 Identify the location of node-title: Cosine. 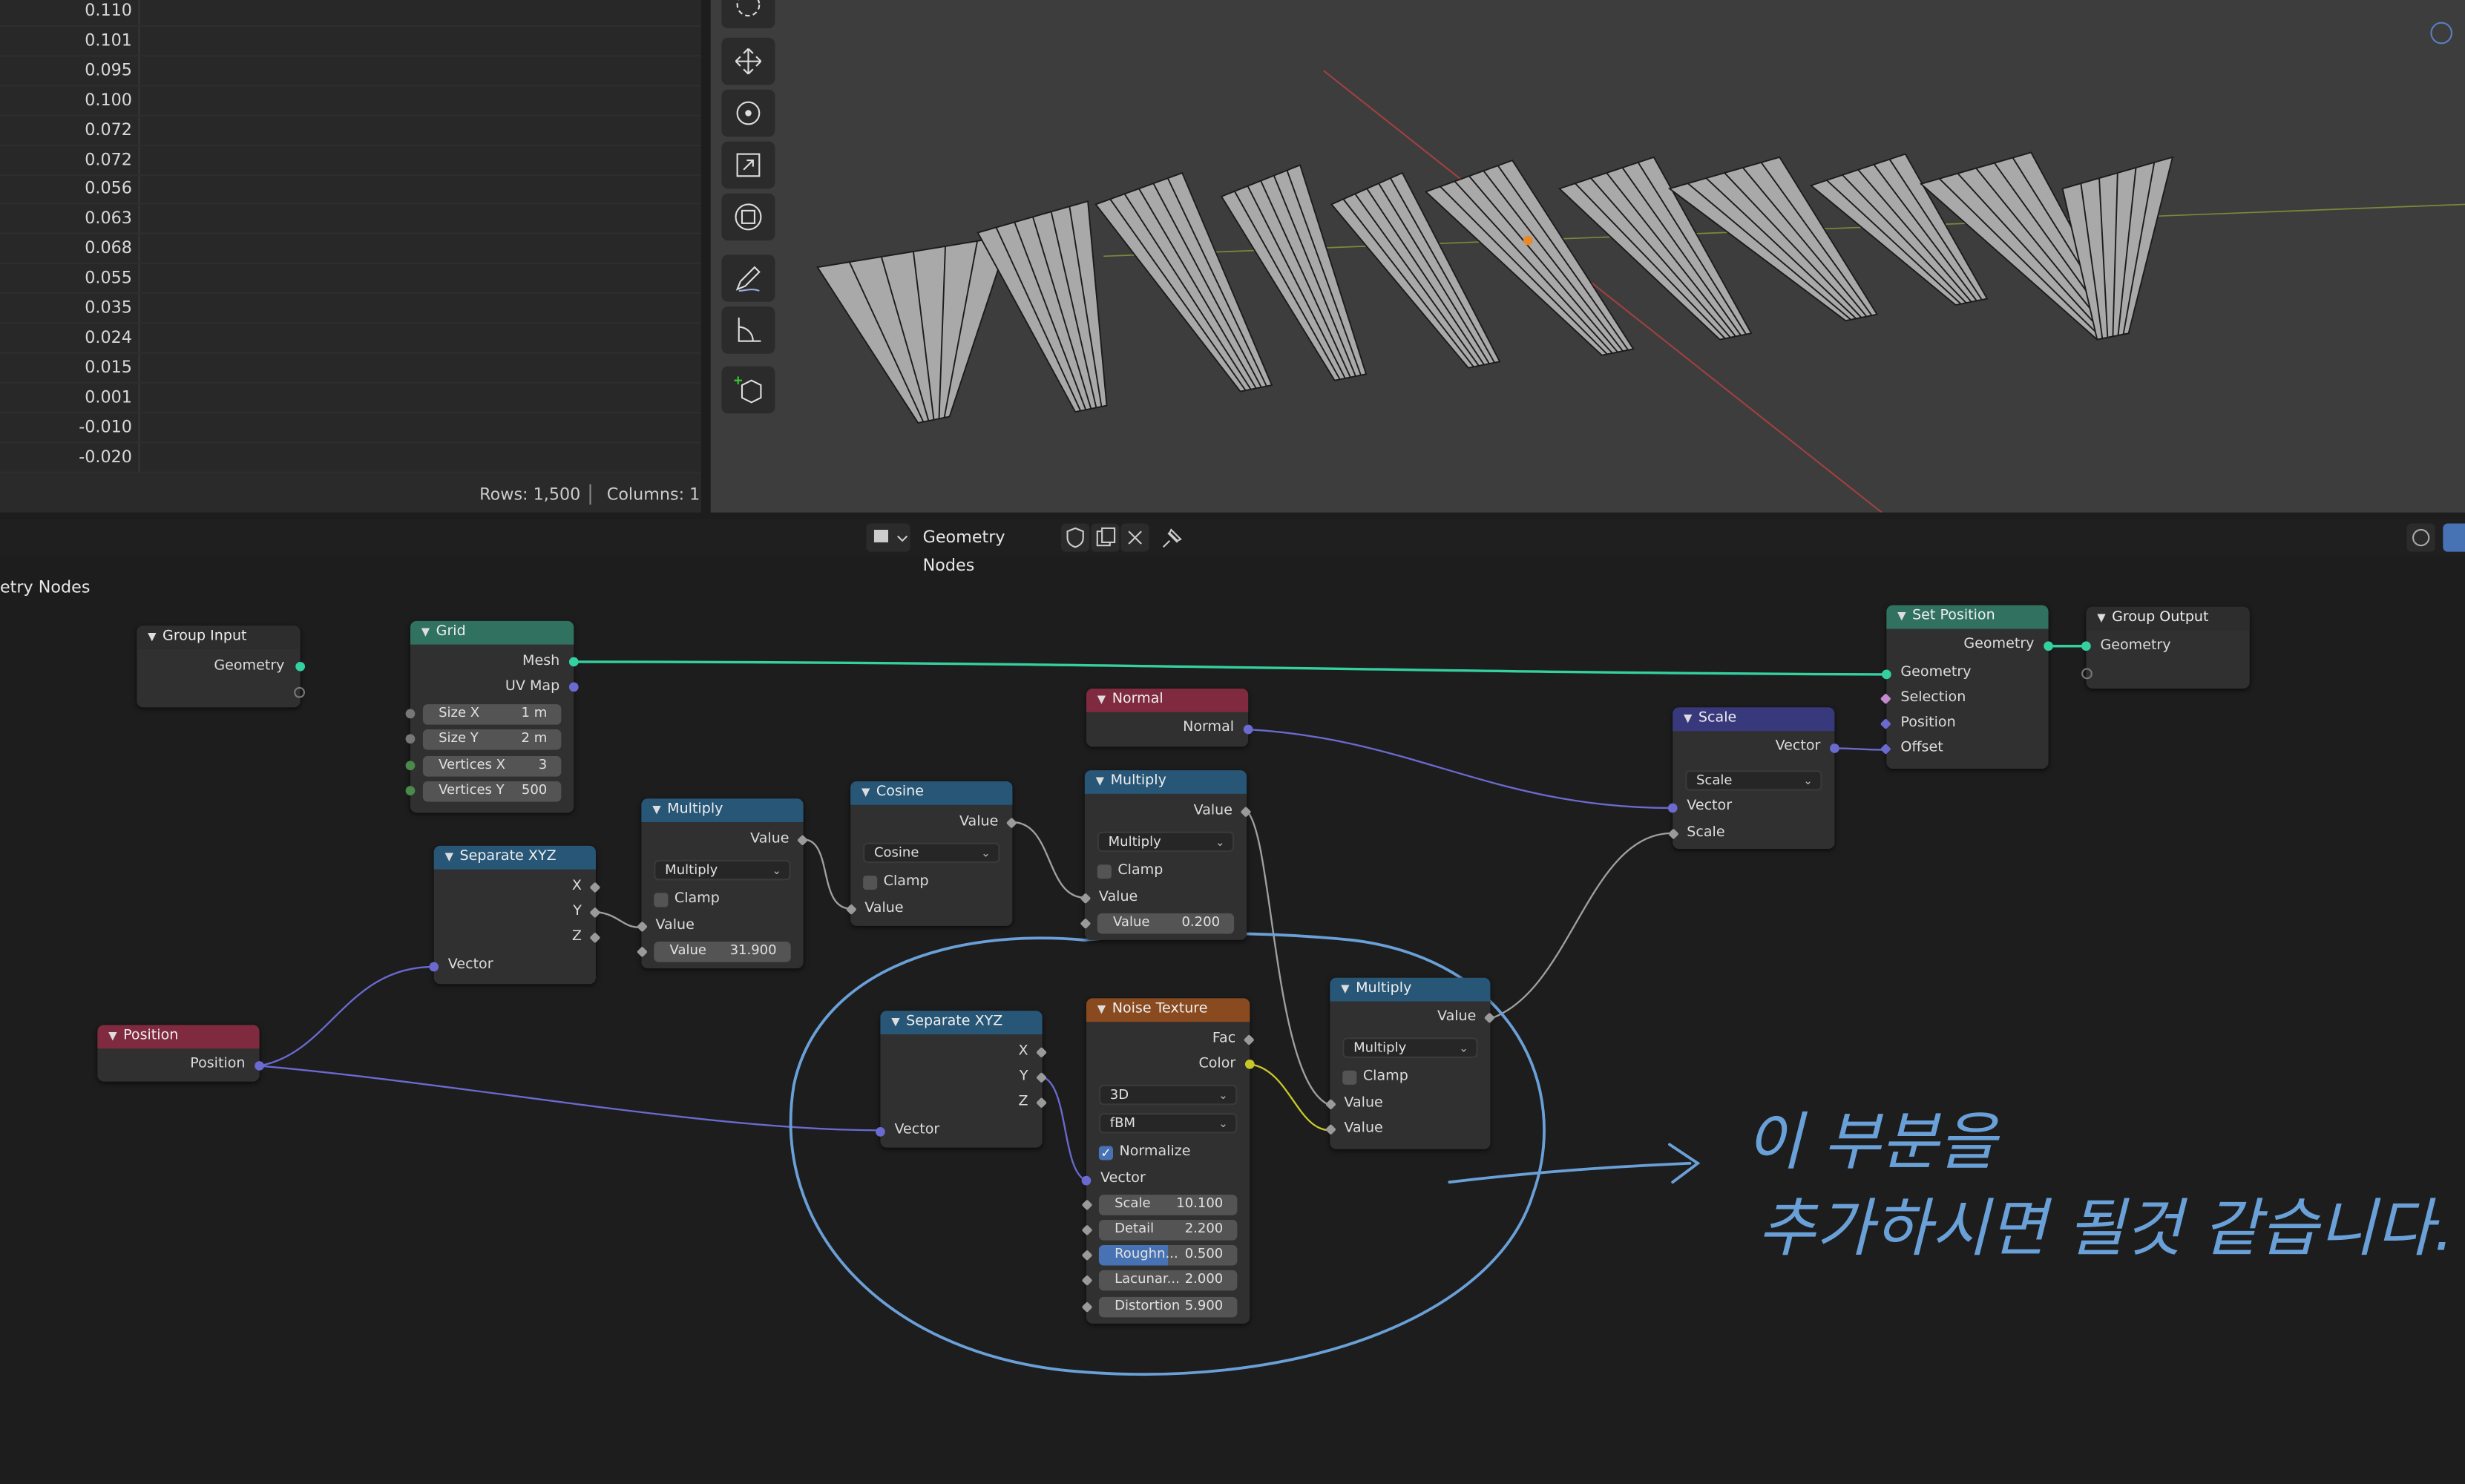
(900, 792).